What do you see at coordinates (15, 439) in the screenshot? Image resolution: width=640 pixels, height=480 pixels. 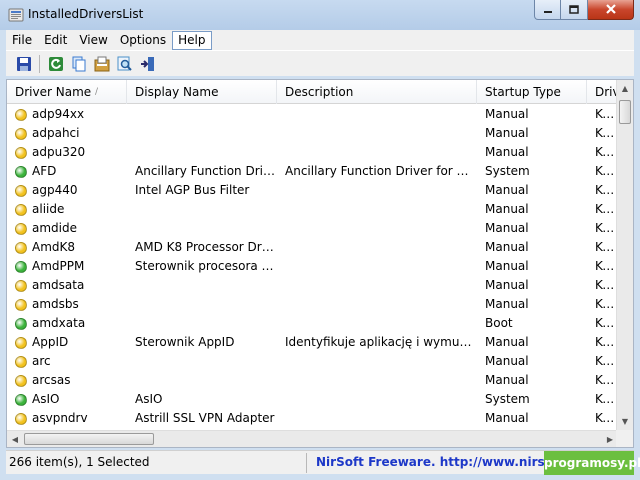 I see `scroll-left-icon: ◀` at bounding box center [15, 439].